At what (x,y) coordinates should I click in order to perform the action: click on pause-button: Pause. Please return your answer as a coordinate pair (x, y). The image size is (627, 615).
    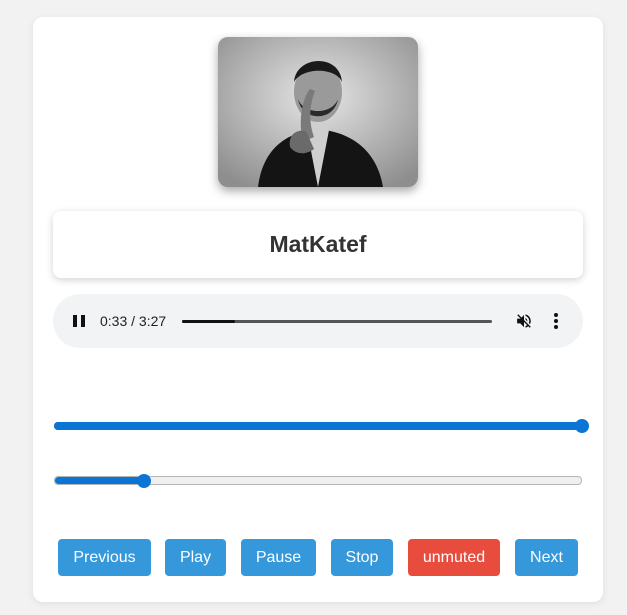
    Looking at the image, I should click on (278, 557).